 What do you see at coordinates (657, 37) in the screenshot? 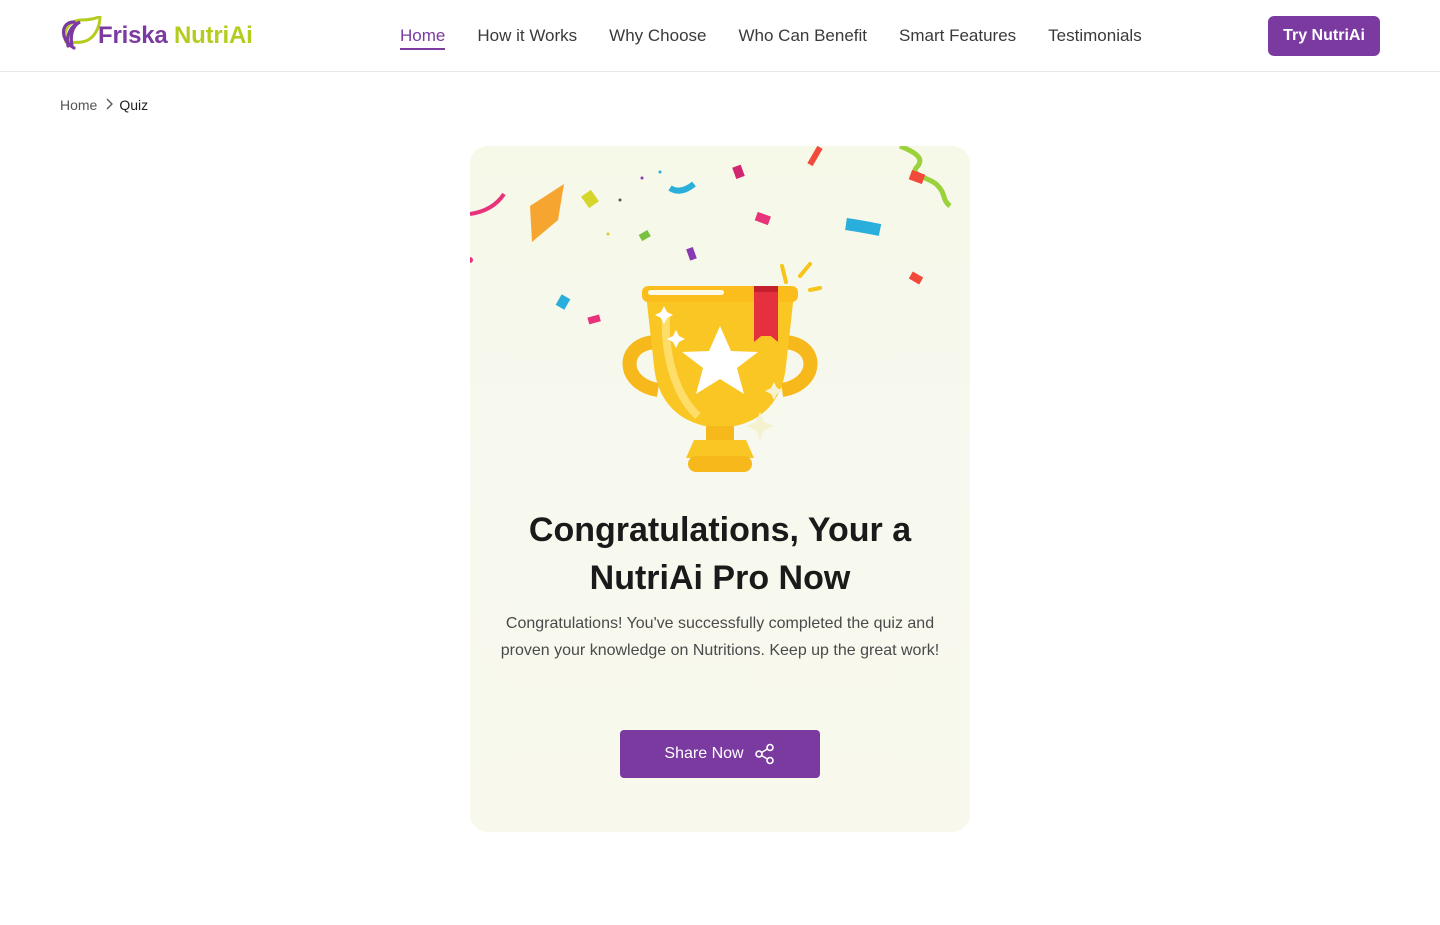
I see `nav-why-choose: Why Choose` at bounding box center [657, 37].